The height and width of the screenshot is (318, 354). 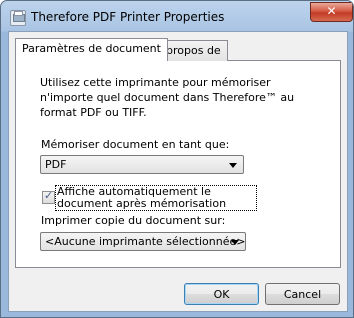 I want to click on window-title: Therefore PDF Printer Properties, so click(x=128, y=17).